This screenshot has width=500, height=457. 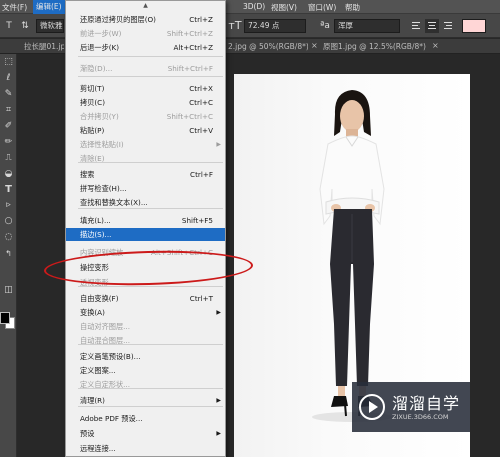 What do you see at coordinates (145, 68) in the screenshot?
I see `menu-item-fade: 渐隐(D)... Shift+Ctrl+F` at bounding box center [145, 68].